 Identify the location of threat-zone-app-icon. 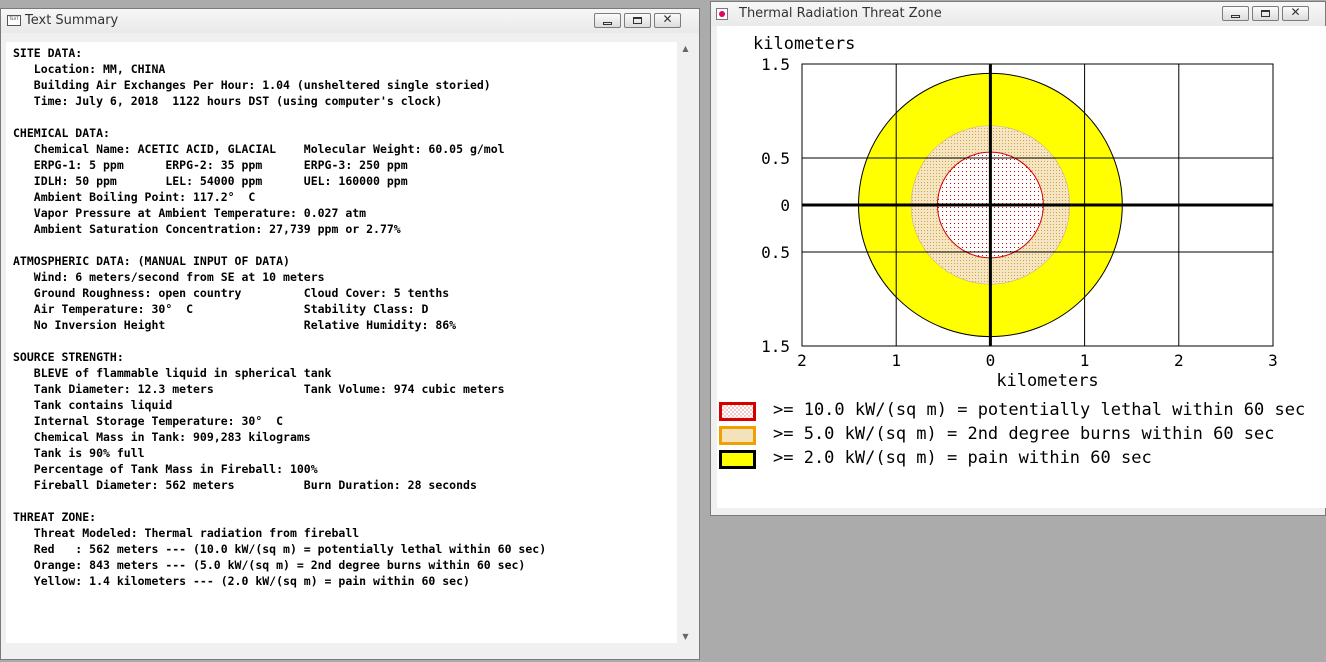
(722, 14).